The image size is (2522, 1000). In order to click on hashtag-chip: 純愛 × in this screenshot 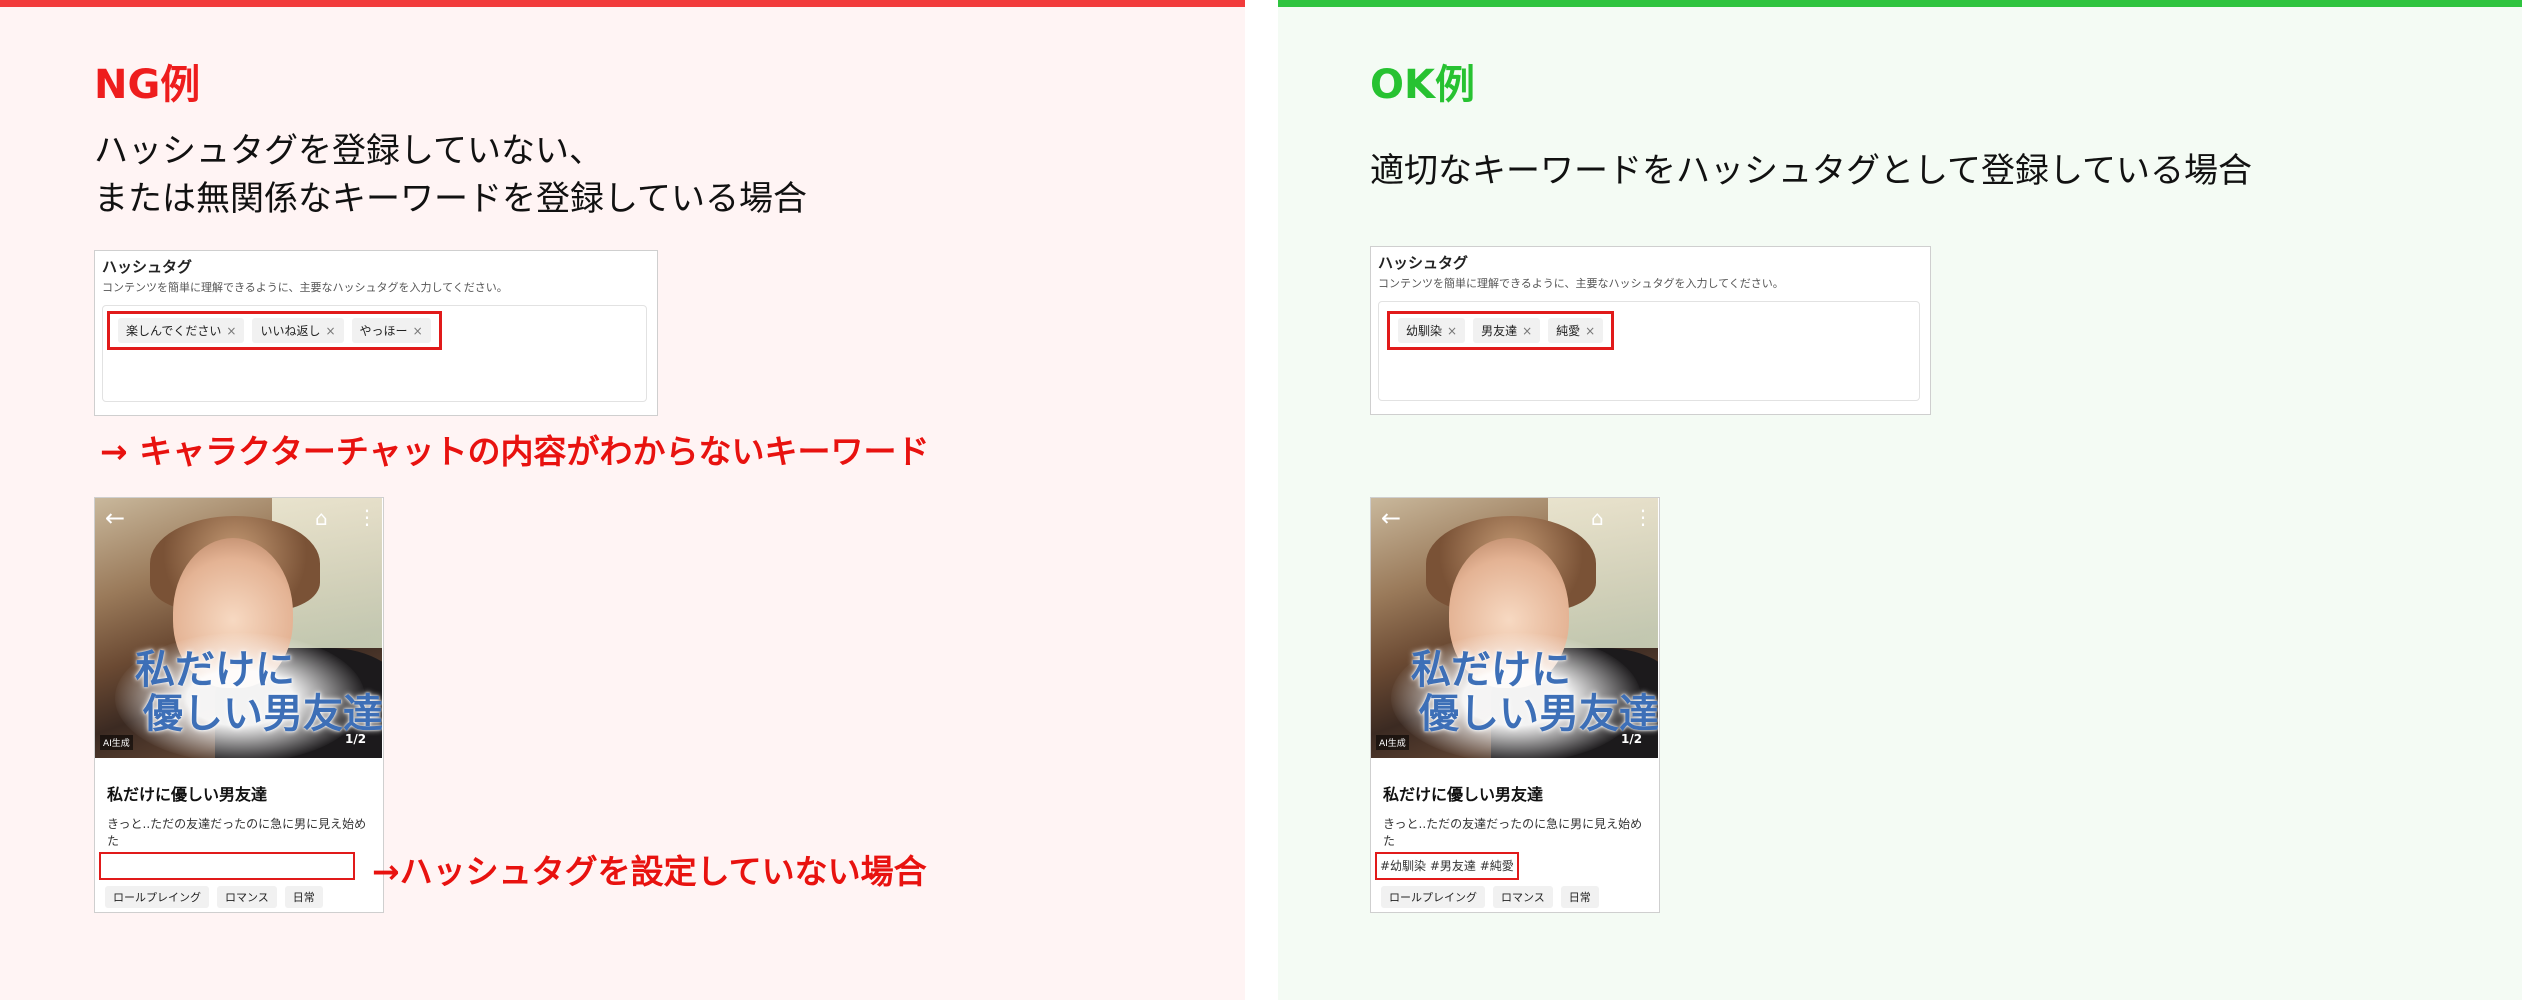, I will do `click(1576, 330)`.